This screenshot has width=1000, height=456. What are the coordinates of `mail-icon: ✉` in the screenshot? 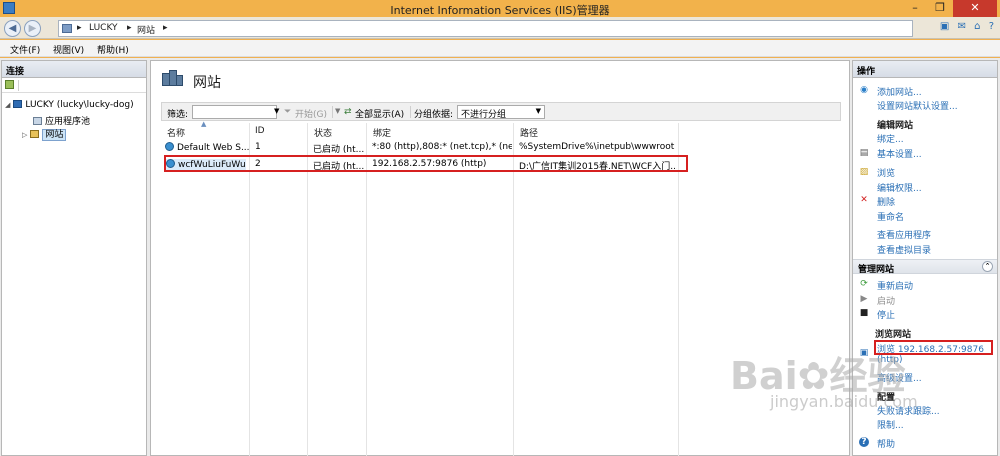 It's located at (962, 26).